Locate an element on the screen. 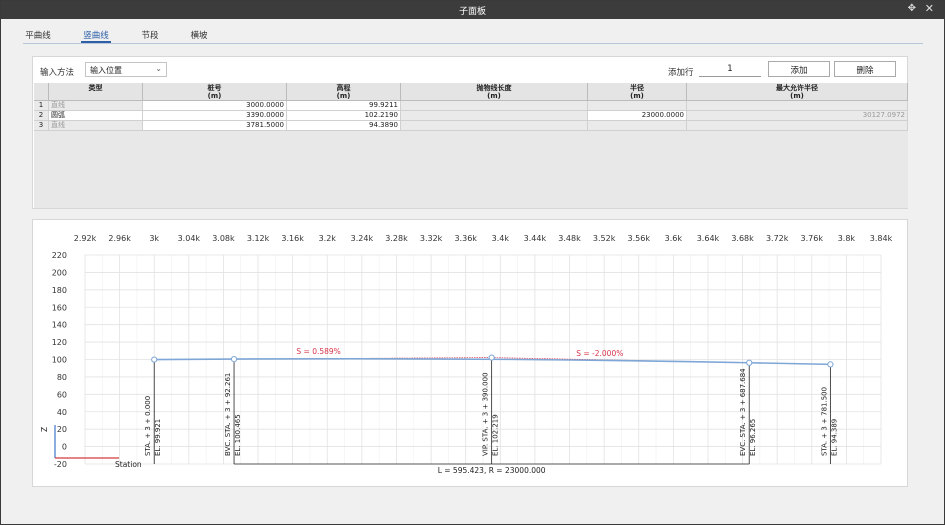 The width and height of the screenshot is (945, 525). y-tick-label: 100 is located at coordinates (59, 360).